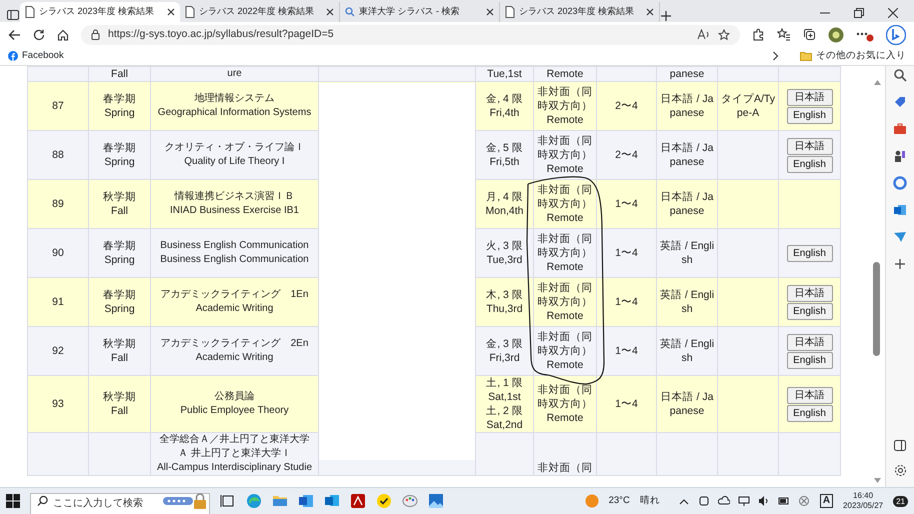 The height and width of the screenshot is (514, 914). Describe the element at coordinates (724, 34) in the screenshot. I see `star-icon` at that location.